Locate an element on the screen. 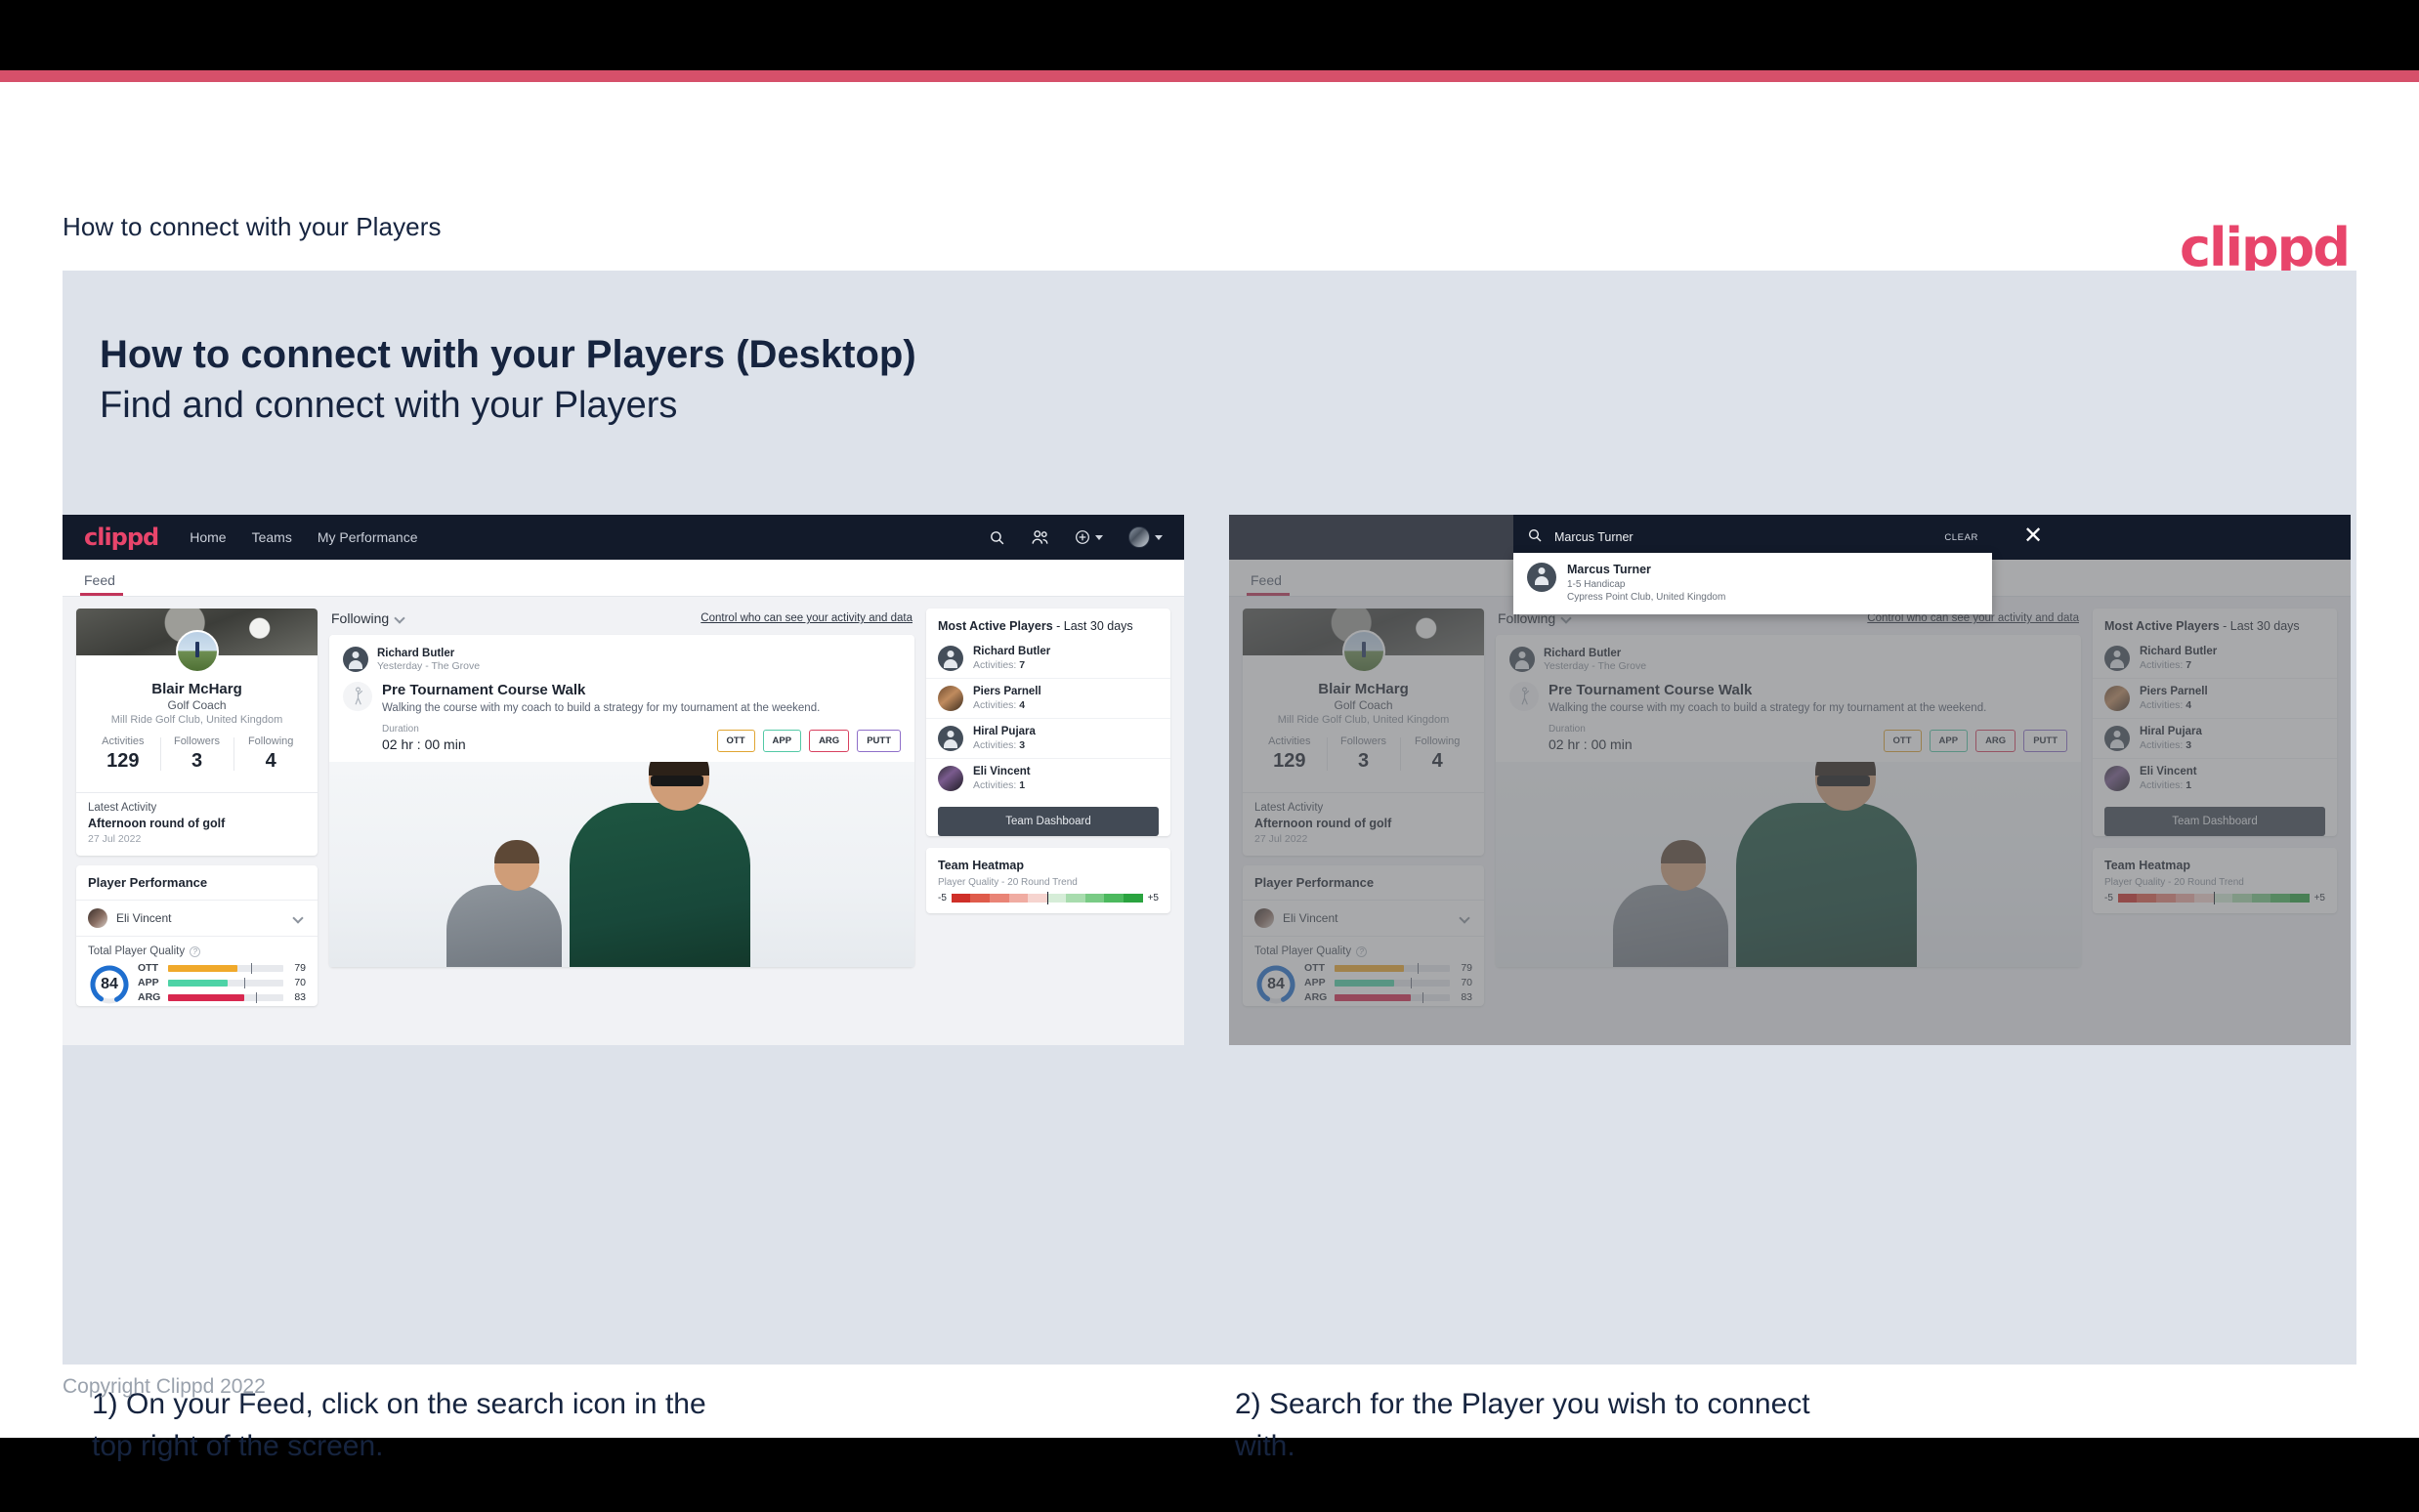 This screenshot has height=1512, width=2419. chip-app: APP is located at coordinates (782, 741).